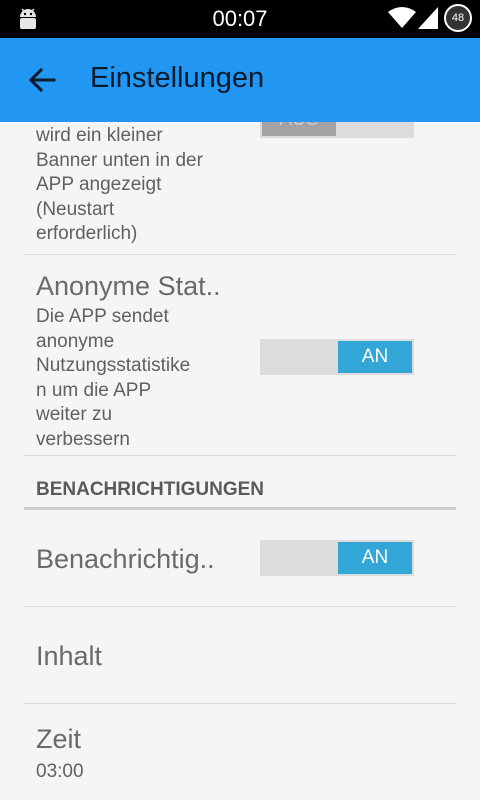 This screenshot has width=480, height=800. Describe the element at coordinates (458, 18) in the screenshot. I see `battery-icon: 48` at that location.